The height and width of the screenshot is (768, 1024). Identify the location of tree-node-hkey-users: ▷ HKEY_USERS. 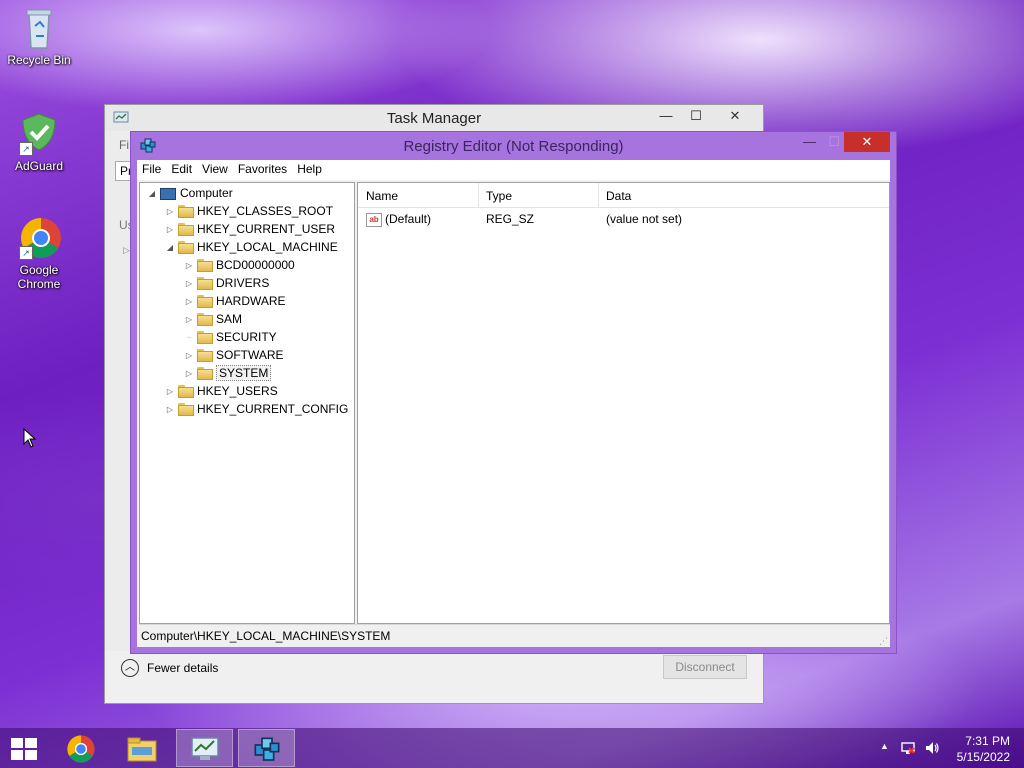
(221, 391).